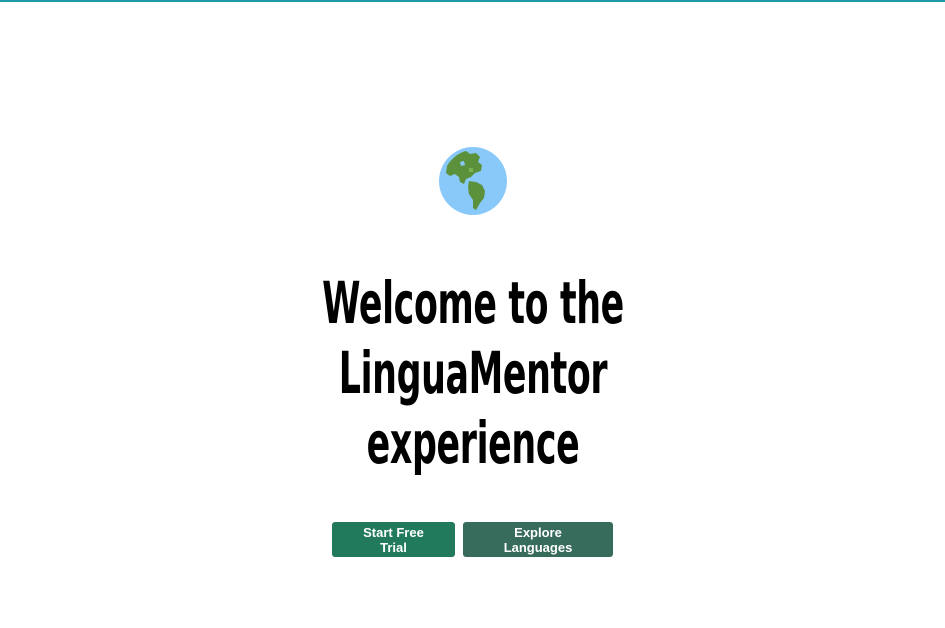 The width and height of the screenshot is (945, 628). I want to click on hero-actions: Start Free Trial Explore Languages, so click(472, 539).